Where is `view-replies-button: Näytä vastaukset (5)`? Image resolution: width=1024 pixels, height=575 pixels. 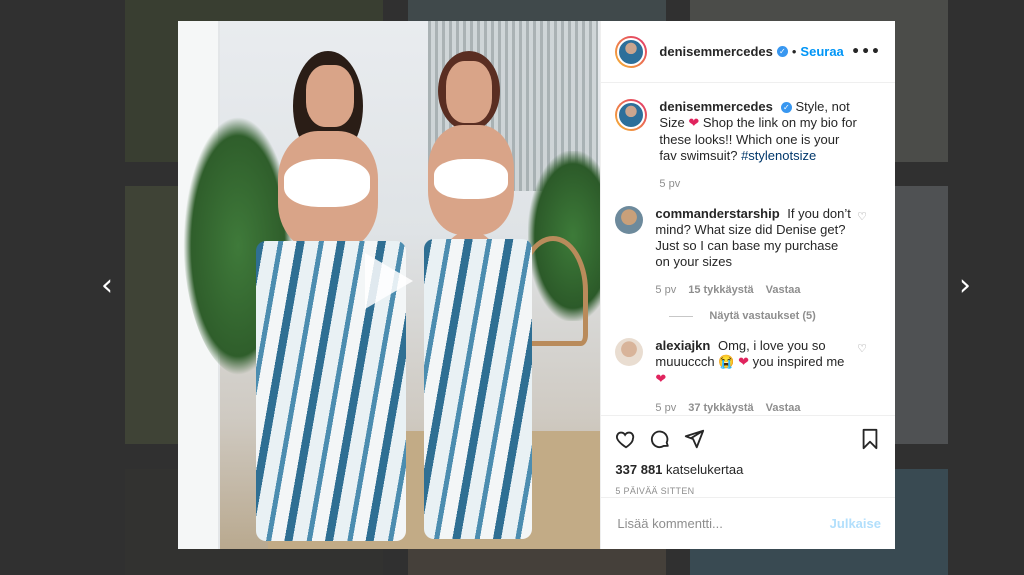
view-replies-button: Näytä vastaukset (5) is located at coordinates (775, 316).